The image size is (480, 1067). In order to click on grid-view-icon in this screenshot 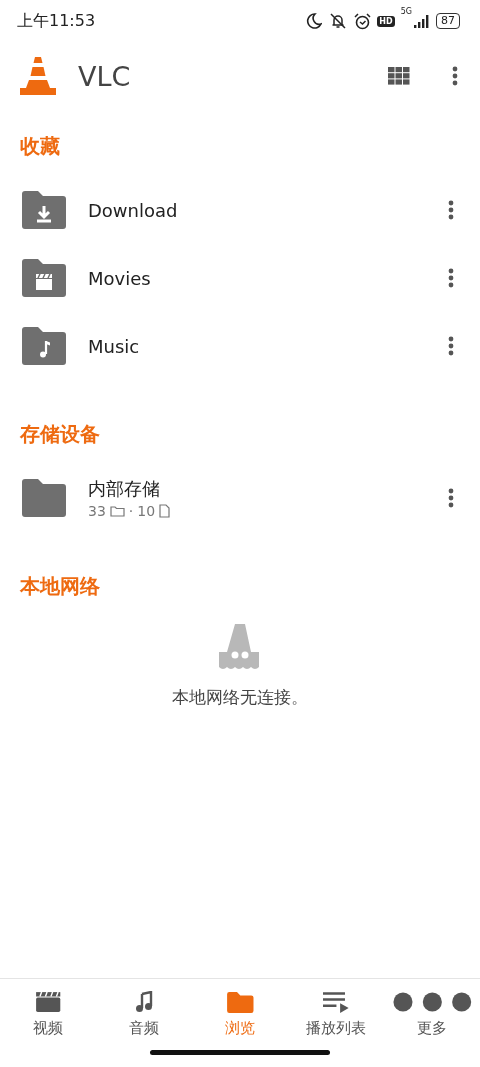, I will do `click(399, 76)`.